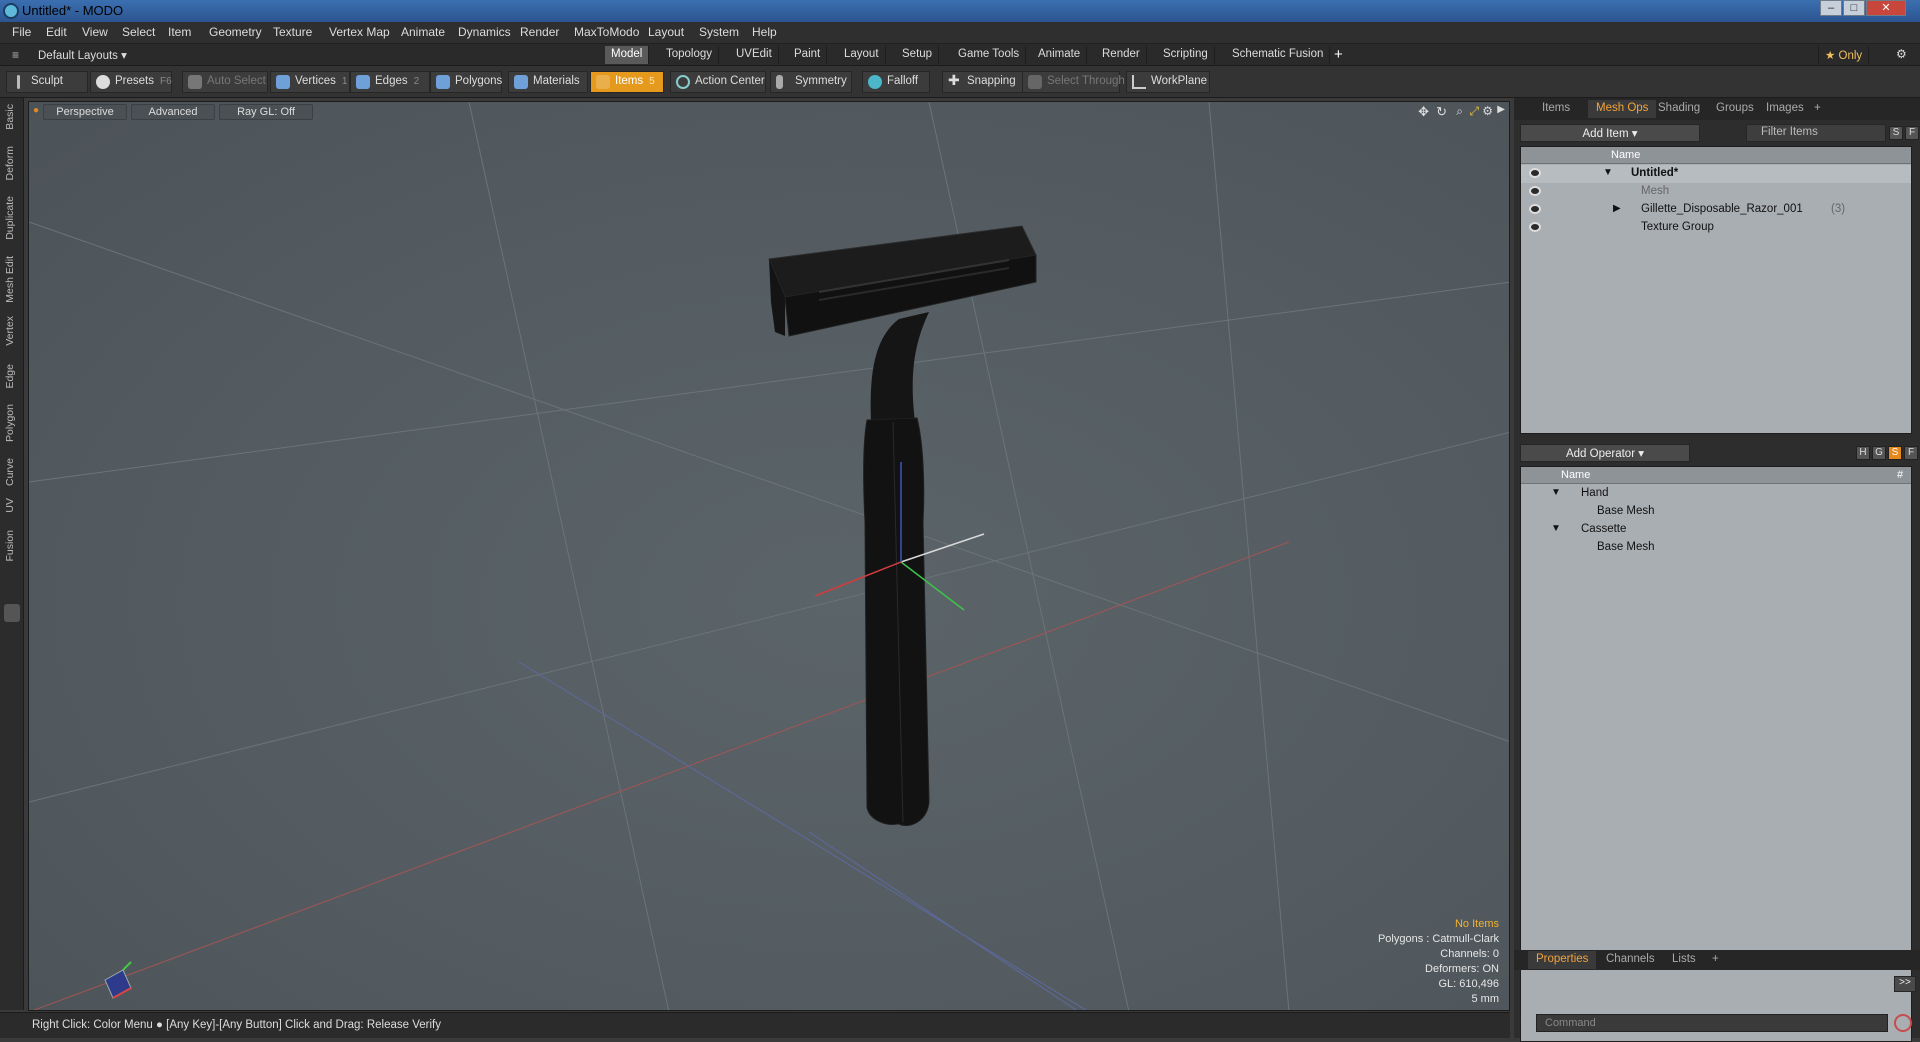  I want to click on tab-topology: Topology, so click(690, 55).